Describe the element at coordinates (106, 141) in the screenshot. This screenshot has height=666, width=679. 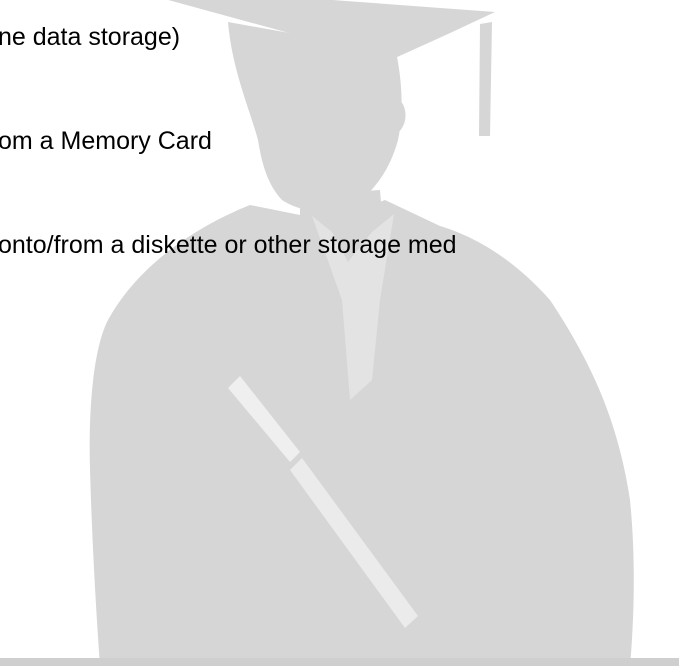
I see `bullet-line-2: om a Memory Card` at that location.